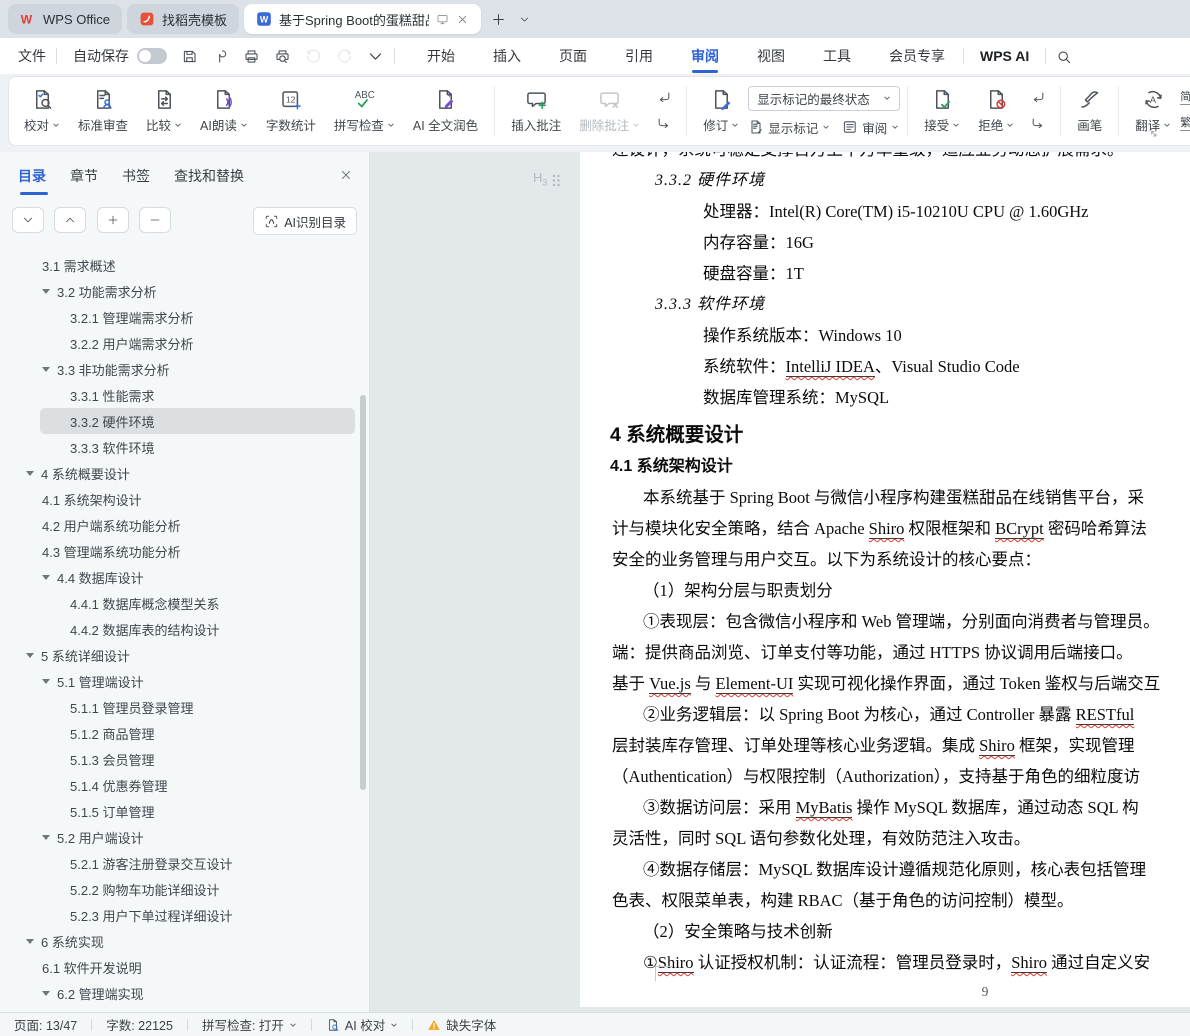 The height and width of the screenshot is (1036, 1190). What do you see at coordinates (664, 98) in the screenshot?
I see `previous-comment-icon` at bounding box center [664, 98].